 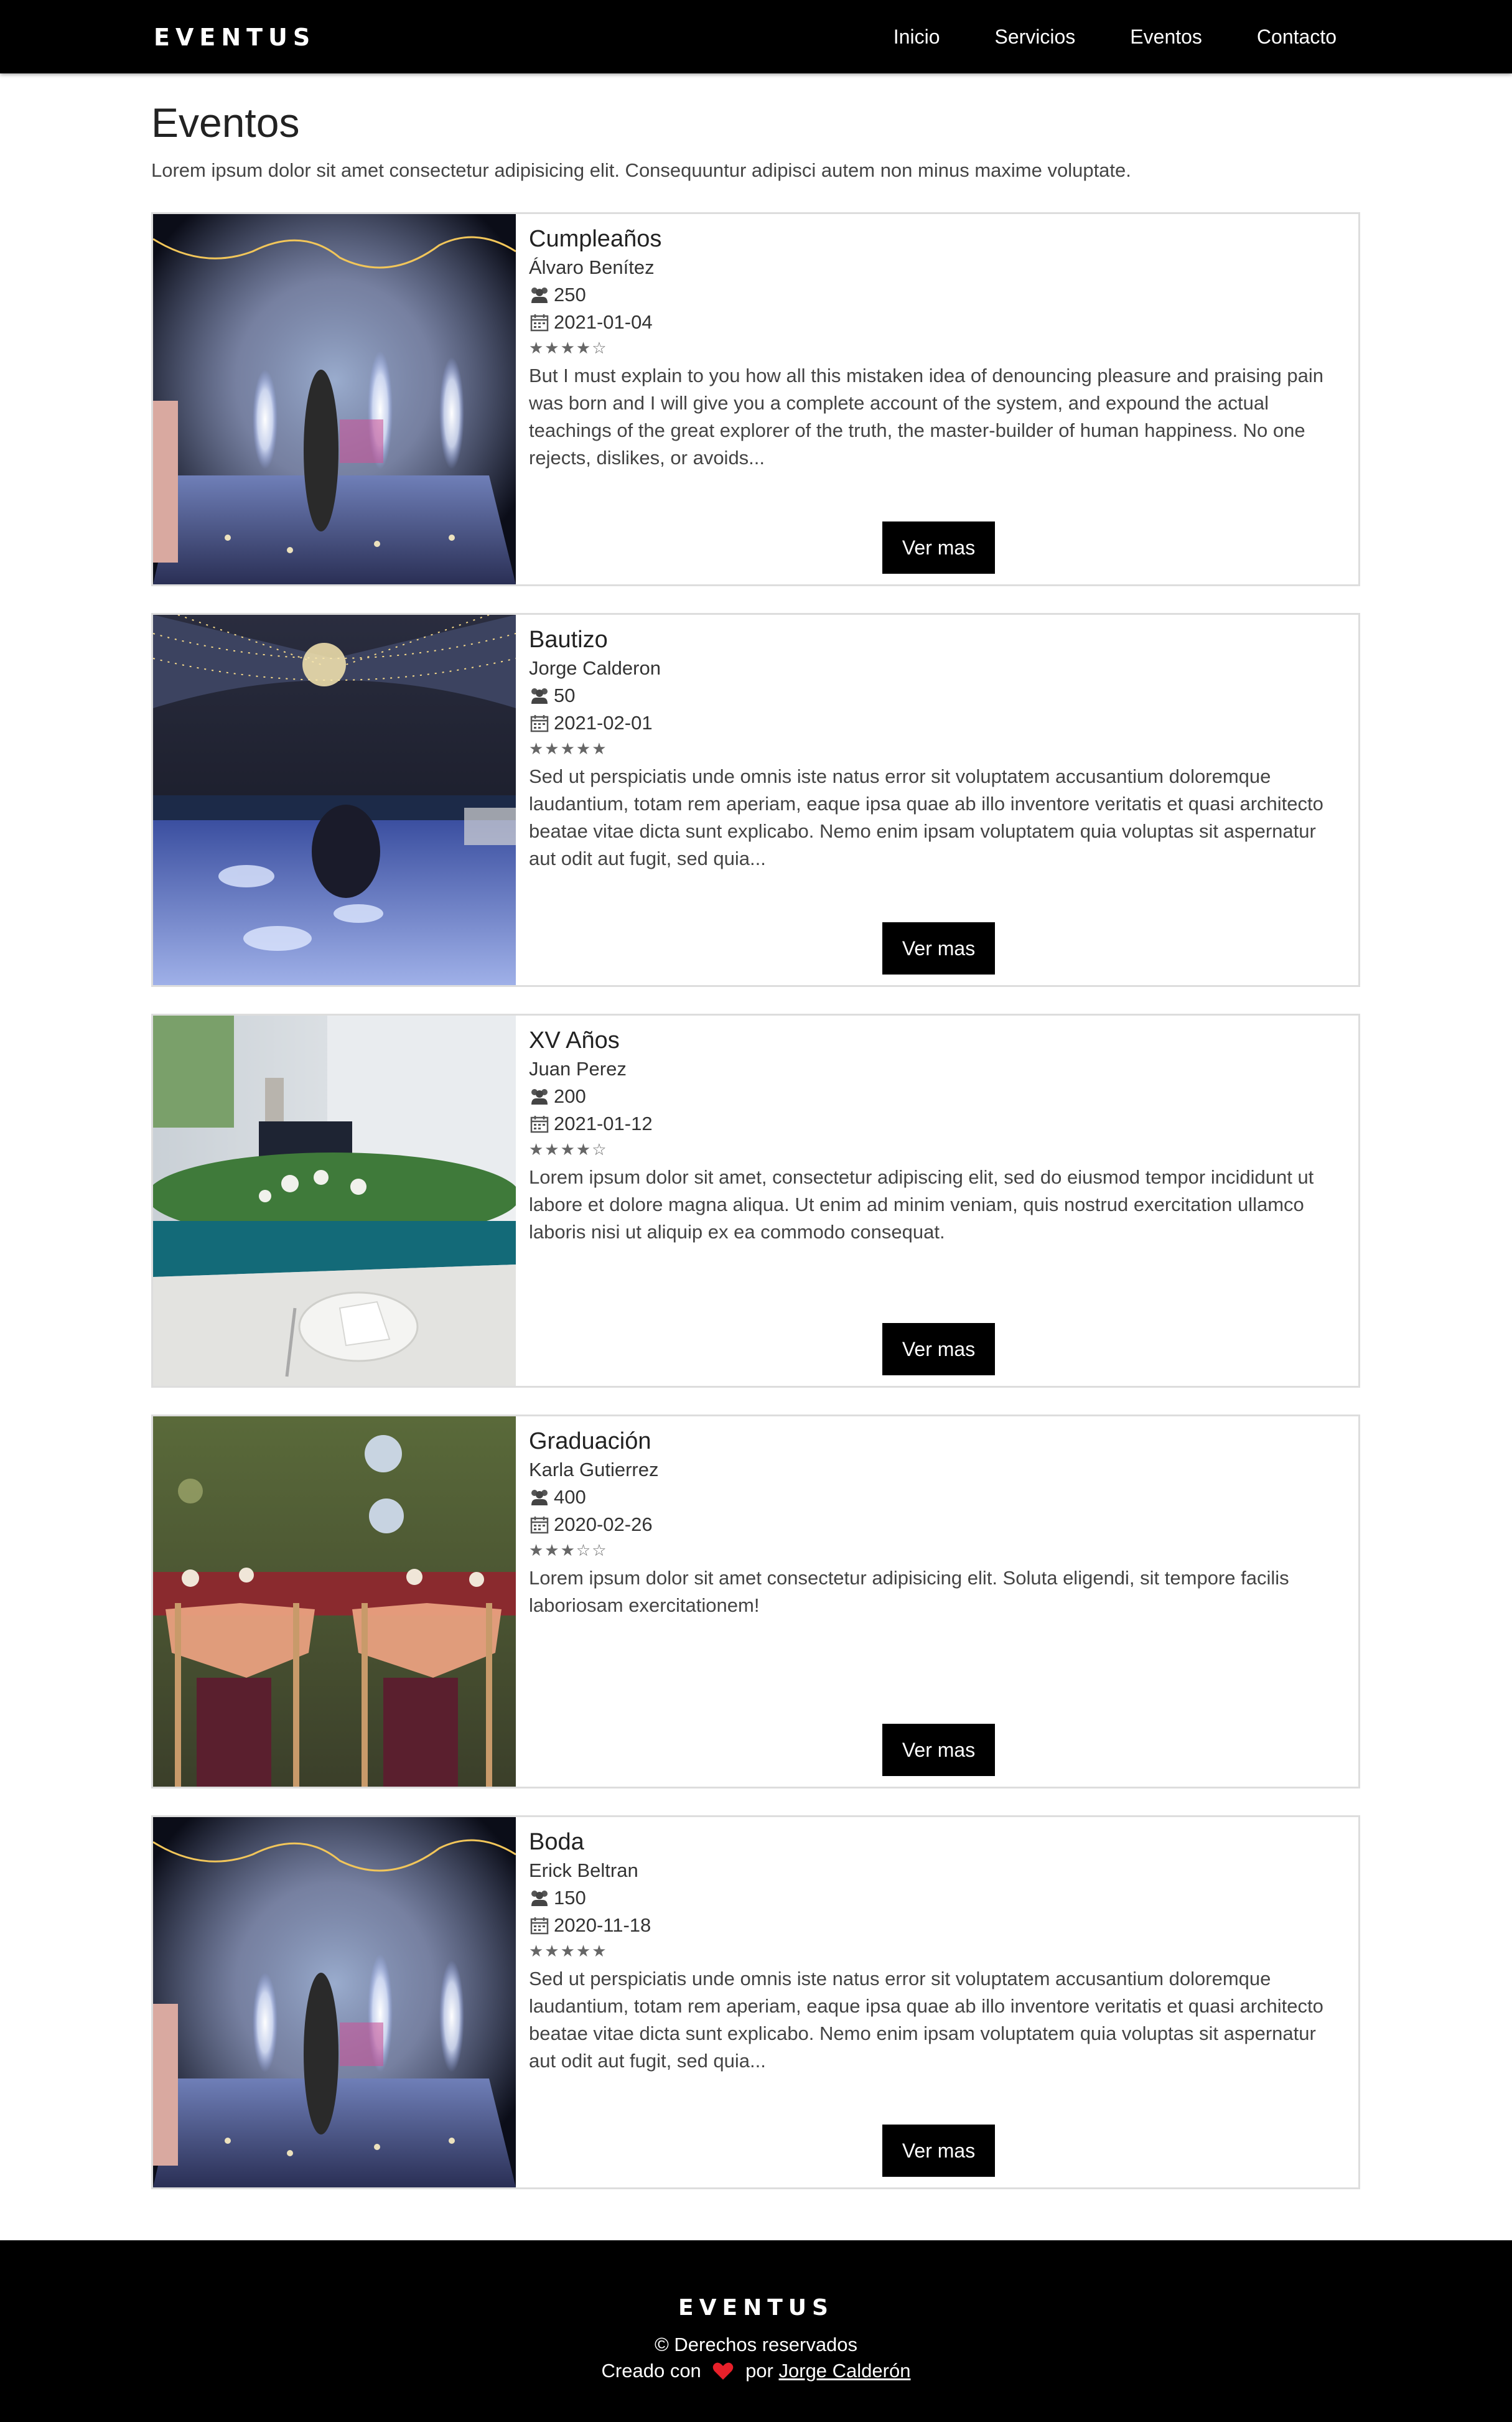 What do you see at coordinates (592, 267) in the screenshot?
I see `event-author: Álvaro Benítez` at bounding box center [592, 267].